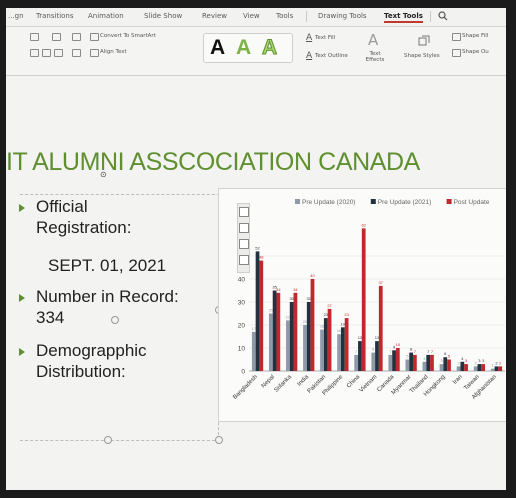  I want to click on text-effects-button: Text Effects, so click(375, 57).